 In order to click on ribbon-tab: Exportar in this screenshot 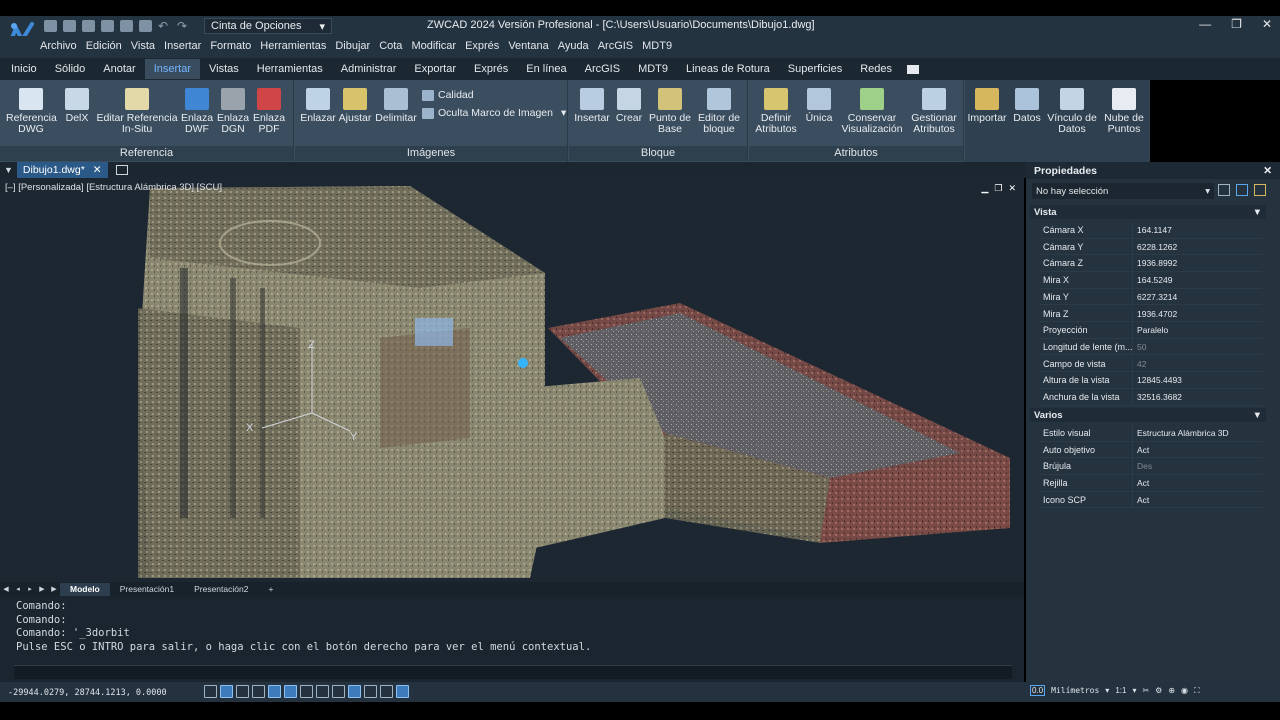, I will do `click(435, 69)`.